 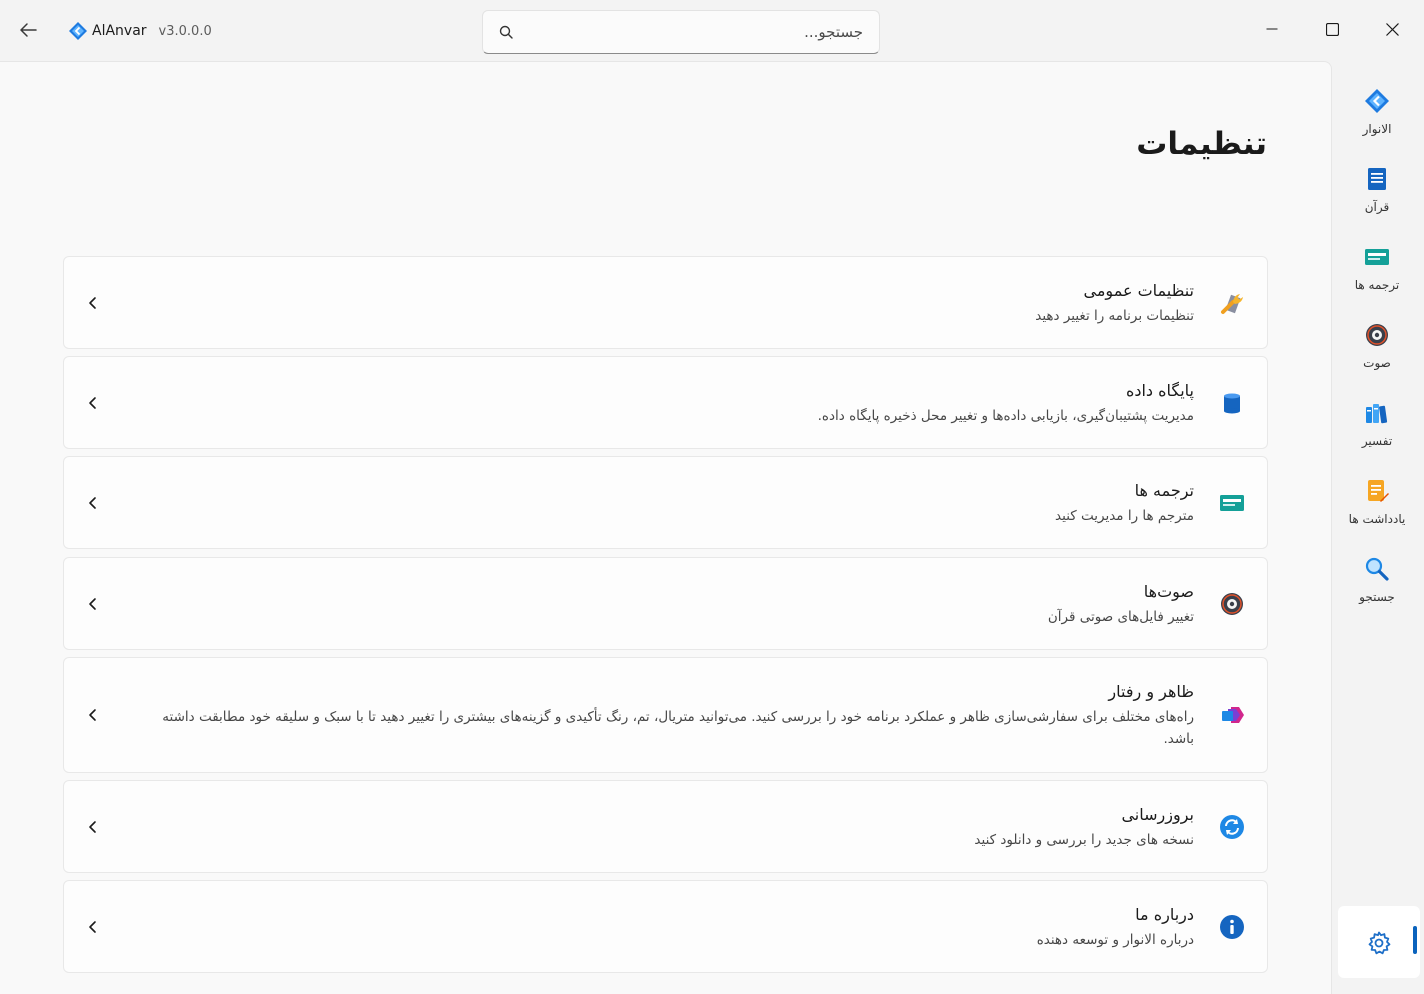 What do you see at coordinates (1377, 519) in the screenshot?
I see `nav-item-label: یادداشت ها` at bounding box center [1377, 519].